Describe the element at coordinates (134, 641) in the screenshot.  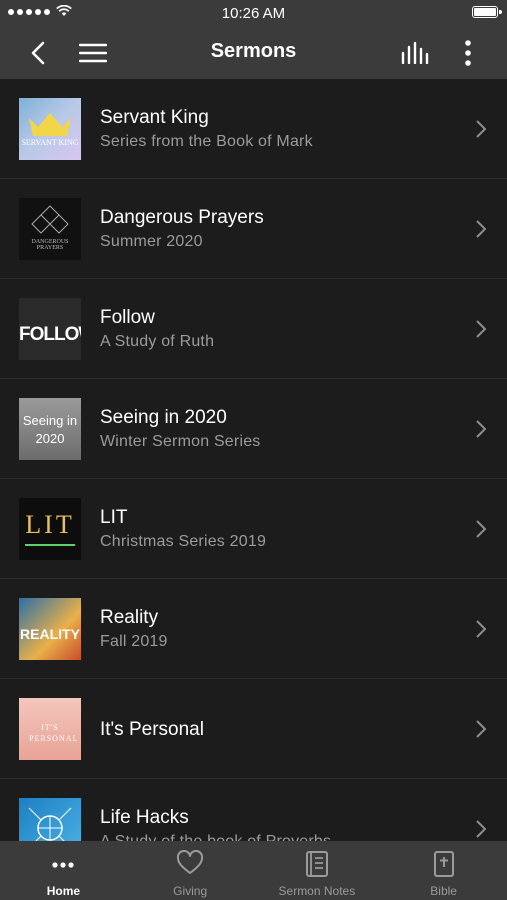
I see `sermon-subtitle: Fall 2019` at that location.